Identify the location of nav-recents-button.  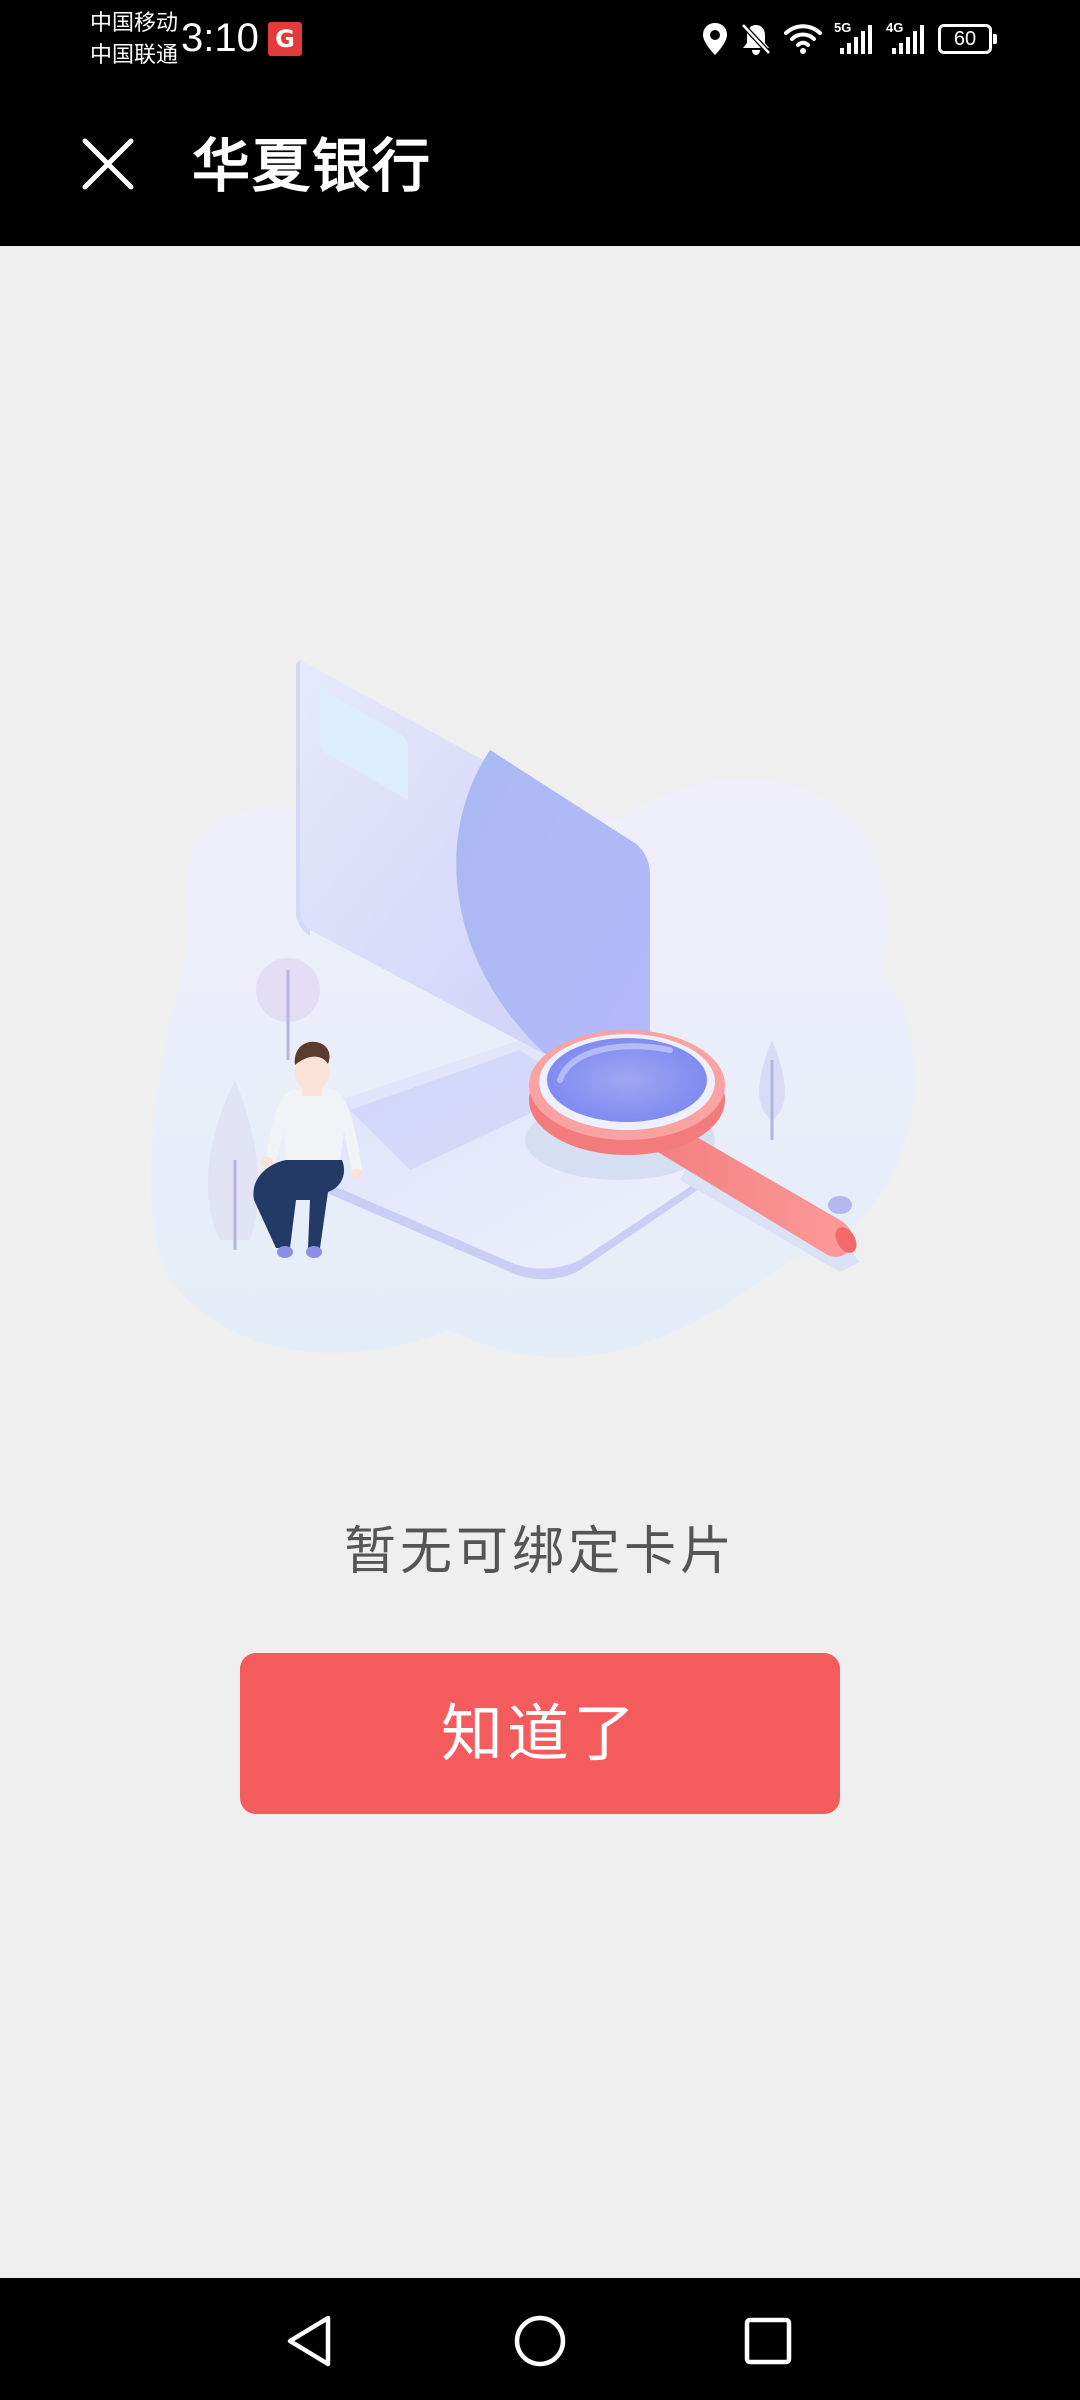
(768, 2343).